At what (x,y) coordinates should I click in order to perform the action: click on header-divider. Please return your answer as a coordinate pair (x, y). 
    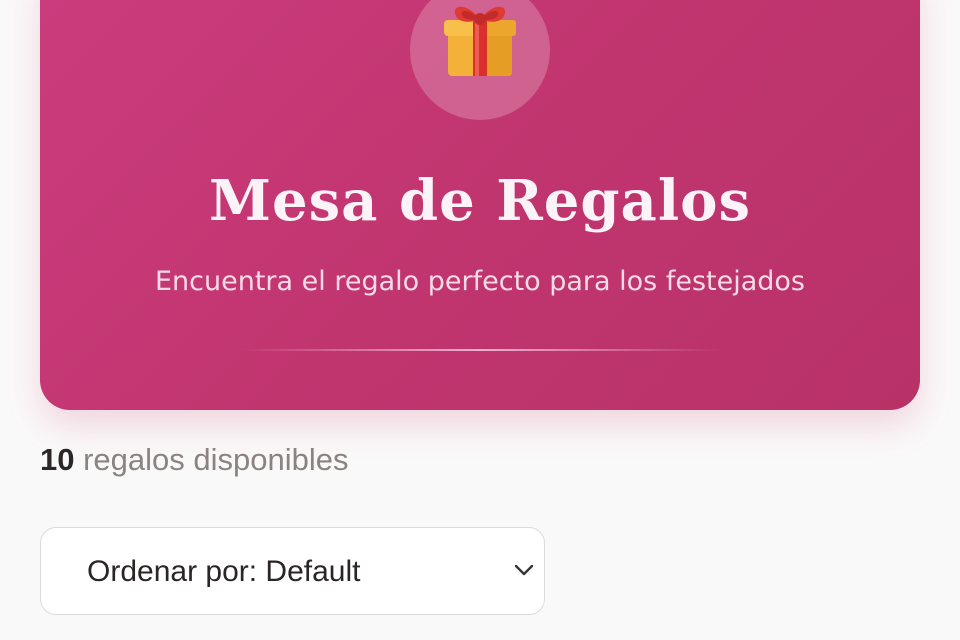
    Looking at the image, I should click on (480, 350).